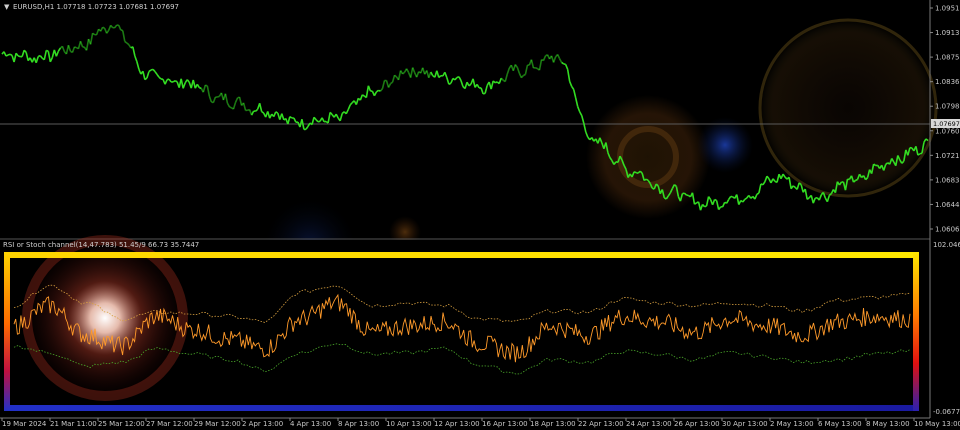  I want to click on current-price-label: 1.07697, so click(946, 124).